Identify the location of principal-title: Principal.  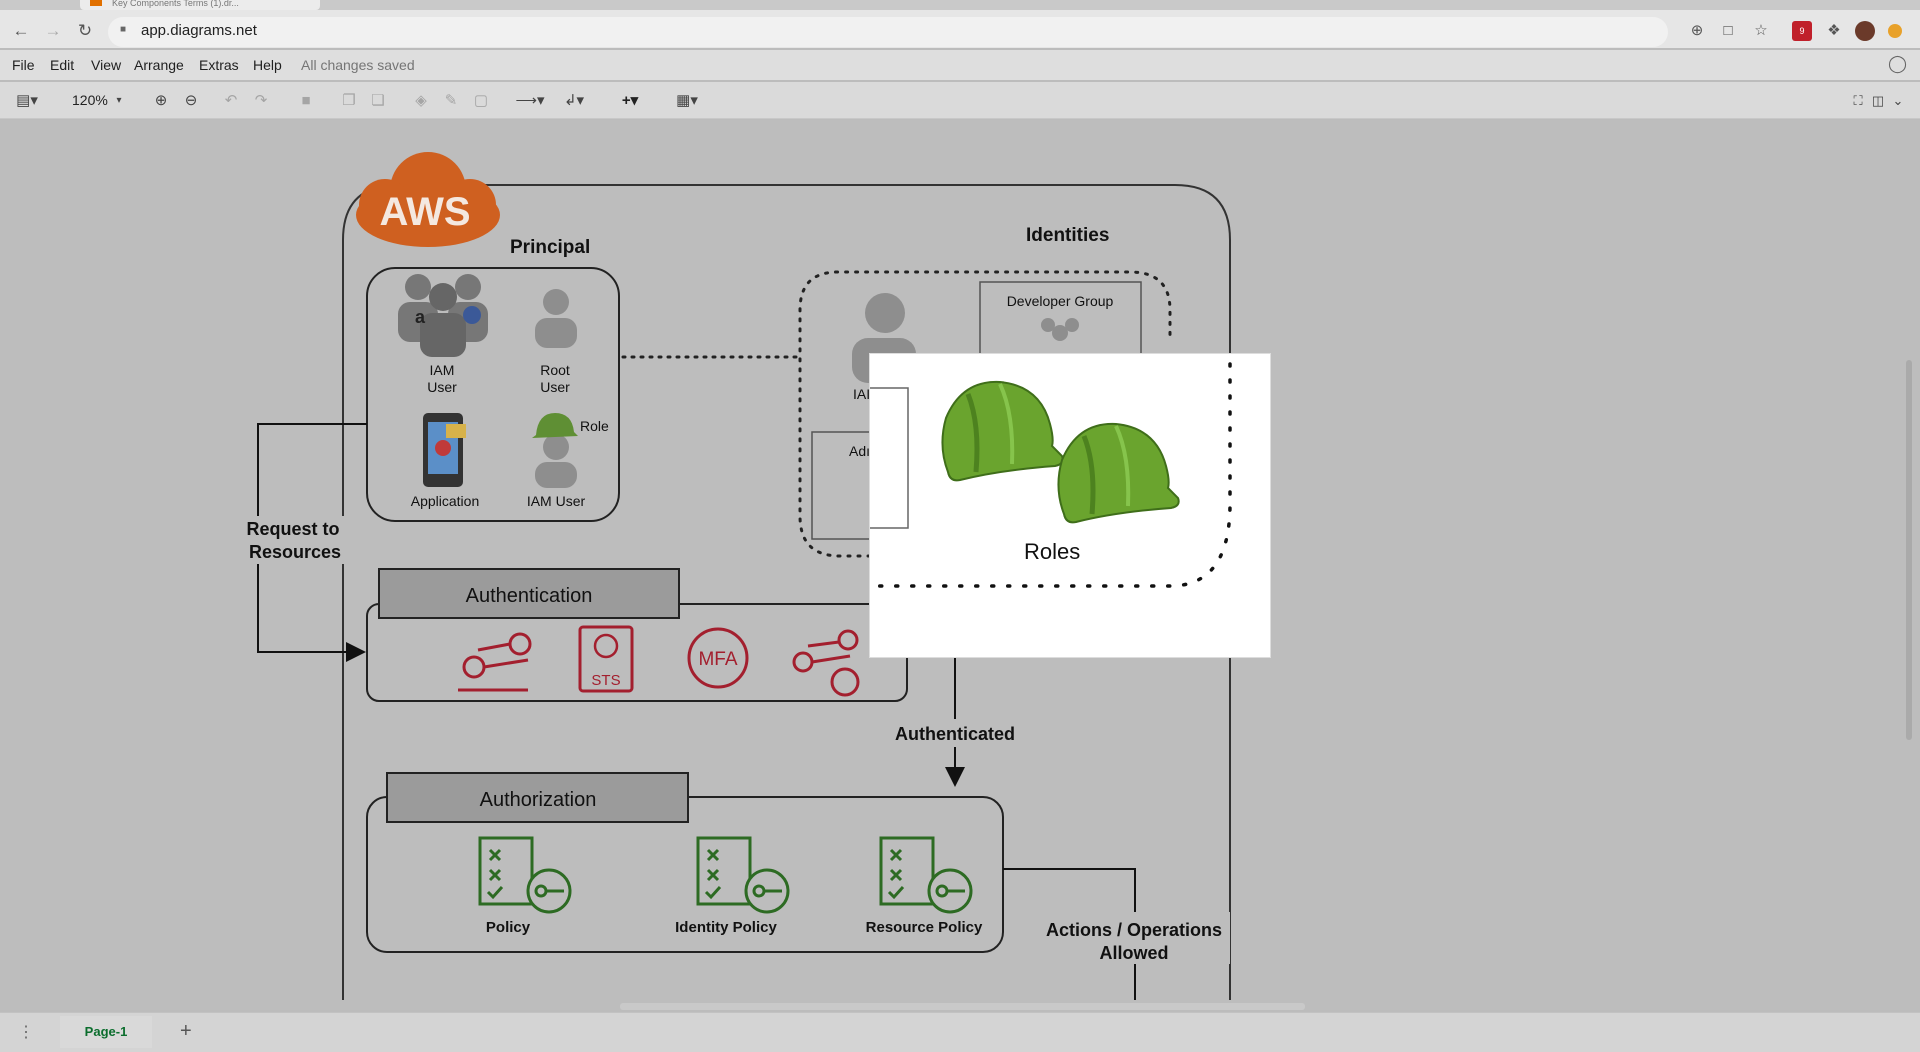
(550, 247).